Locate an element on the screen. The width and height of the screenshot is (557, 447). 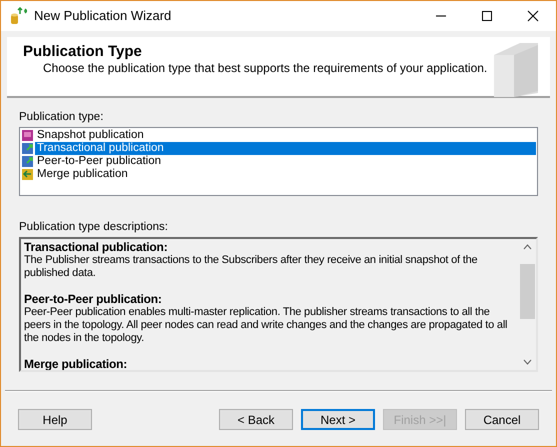
list-item: Merge publication is located at coordinates (81, 174).